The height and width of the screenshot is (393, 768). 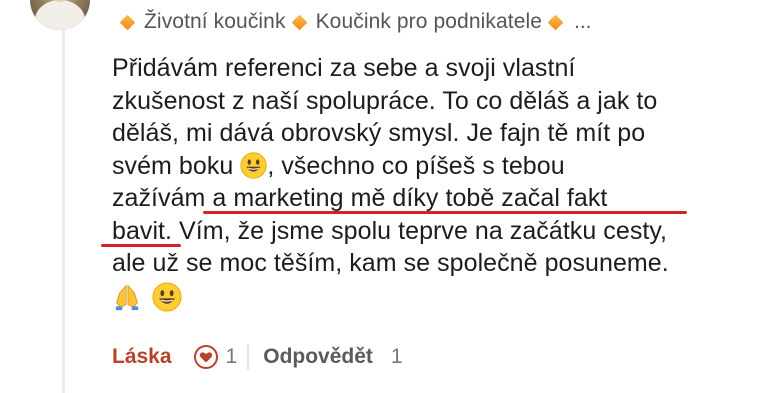 What do you see at coordinates (318, 357) in the screenshot?
I see `reply-button: Odpovědět` at bounding box center [318, 357].